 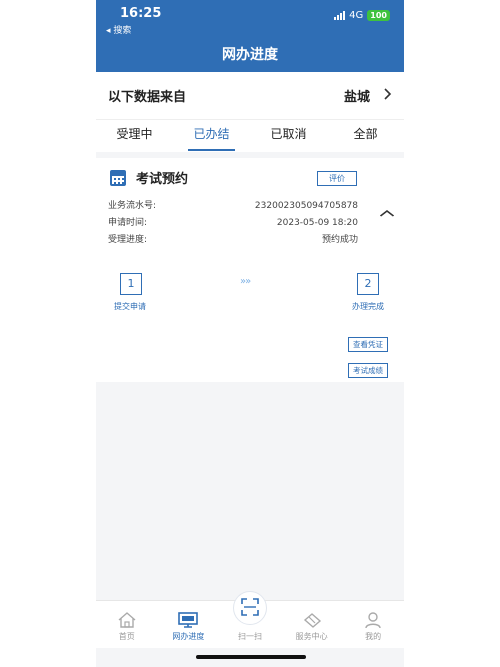 I want to click on home-indicator, so click(x=251, y=657).